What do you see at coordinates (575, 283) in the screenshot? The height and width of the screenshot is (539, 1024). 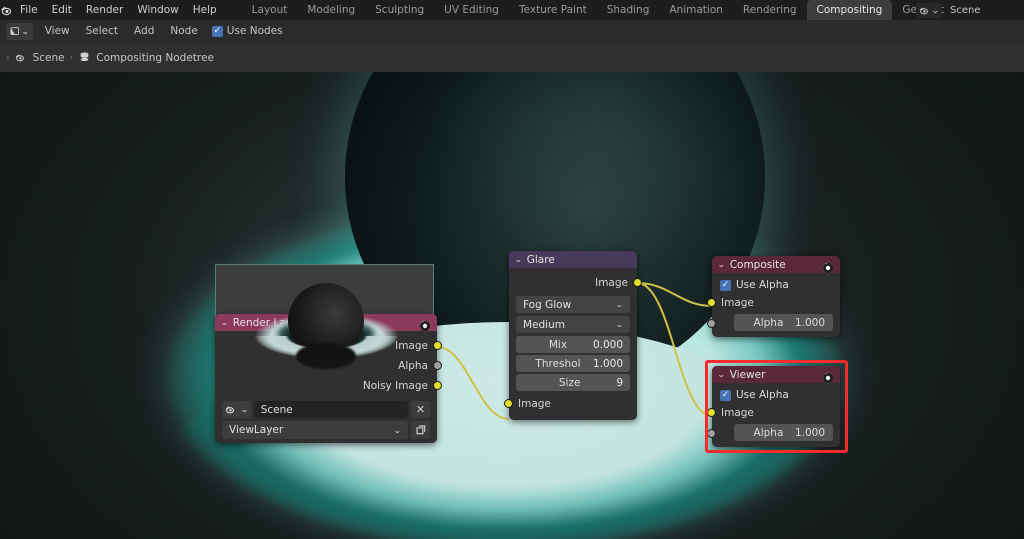 I see `output-image: Image` at bounding box center [575, 283].